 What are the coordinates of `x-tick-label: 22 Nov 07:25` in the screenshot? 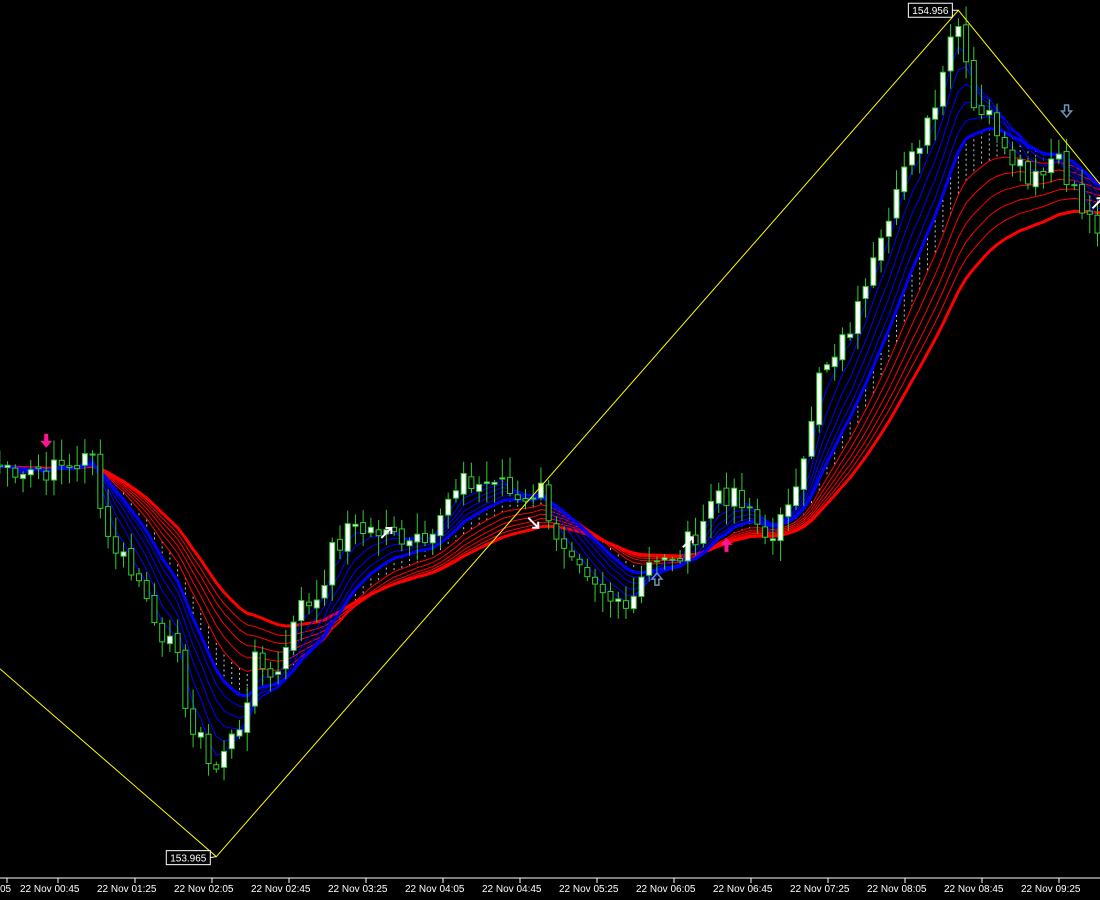 It's located at (820, 889).